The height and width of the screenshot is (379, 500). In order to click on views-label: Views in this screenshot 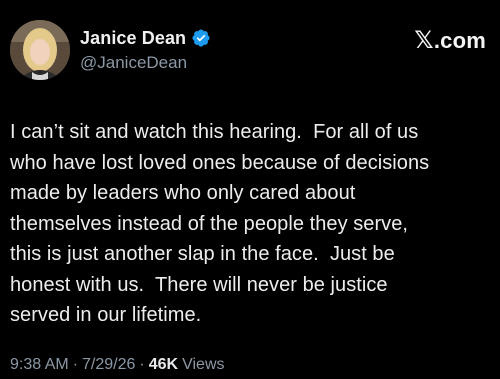, I will do `click(203, 364)`.